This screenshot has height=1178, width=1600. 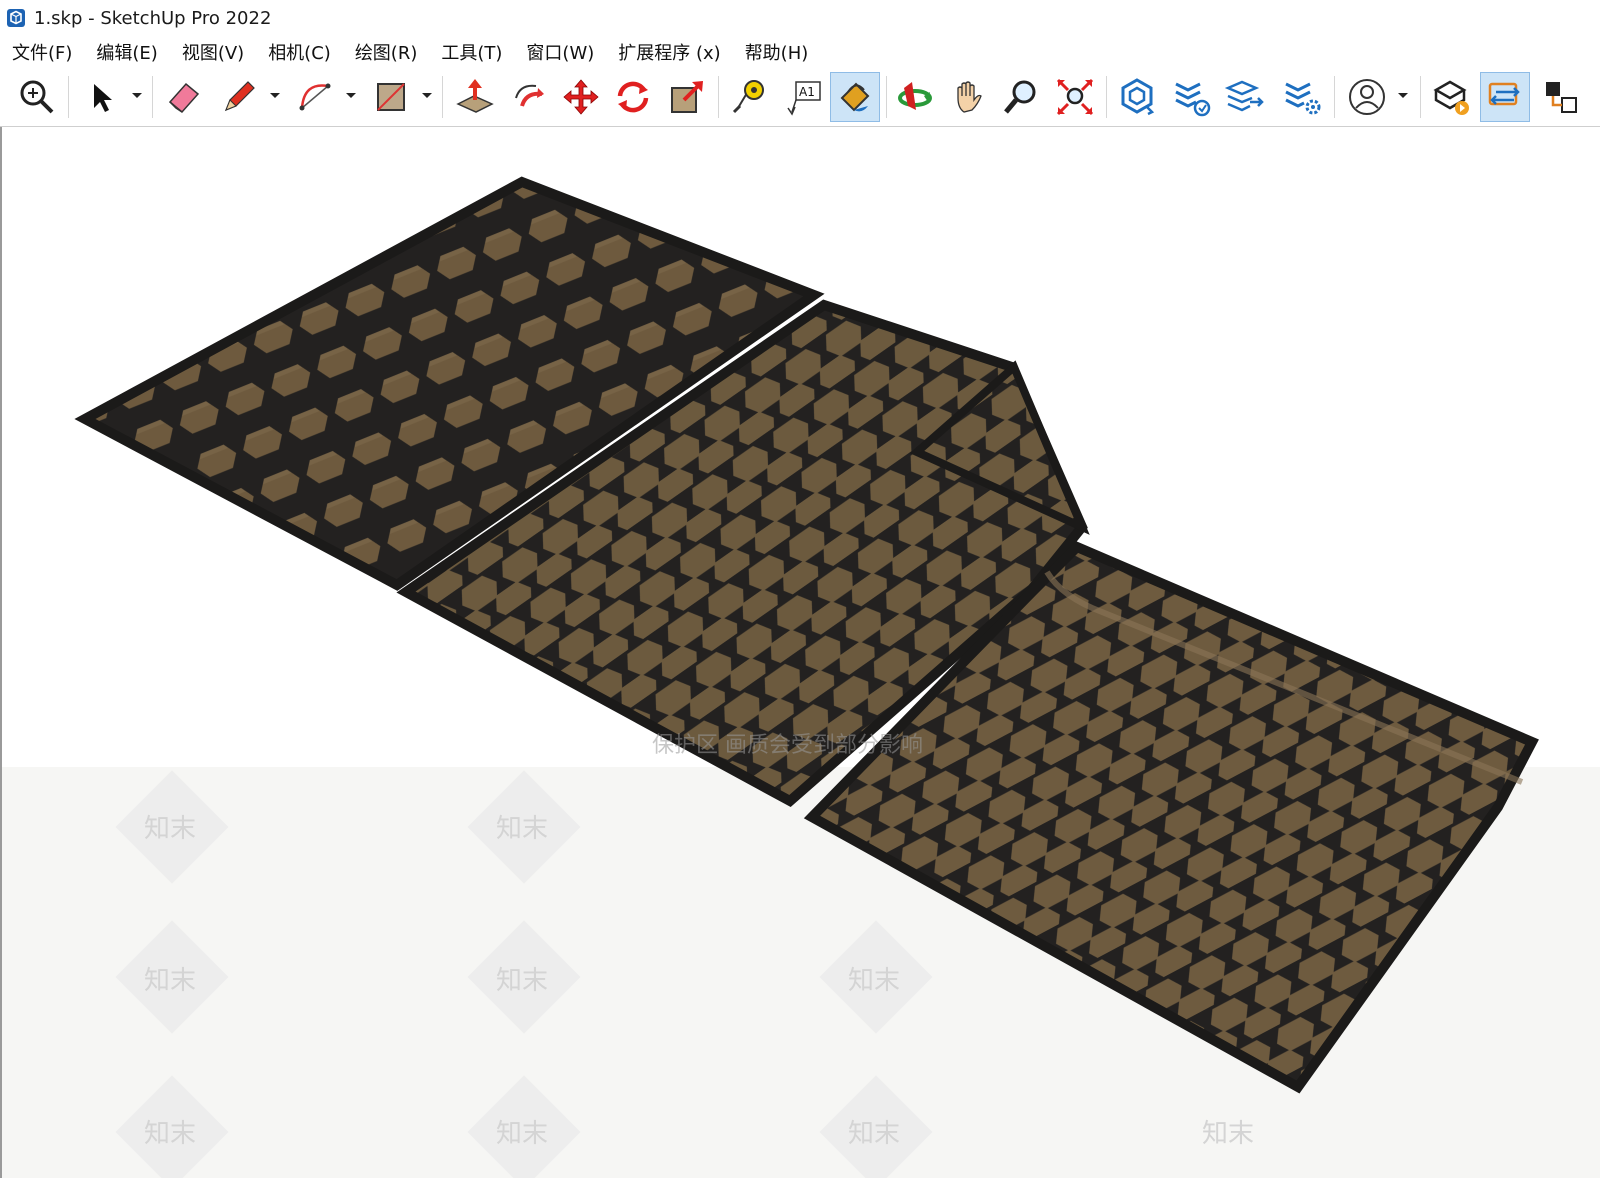 I want to click on orbit-button, so click(x=915, y=97).